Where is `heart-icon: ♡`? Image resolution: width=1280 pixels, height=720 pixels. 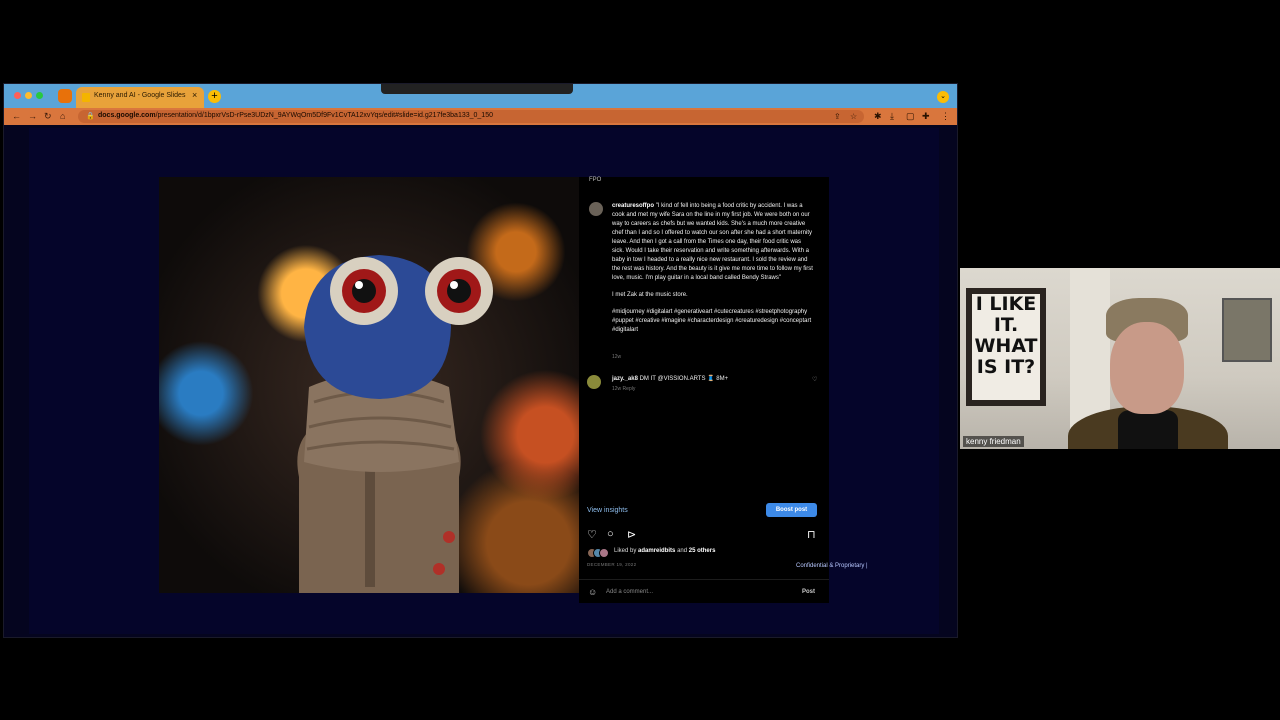
heart-icon: ♡ is located at coordinates (592, 534).